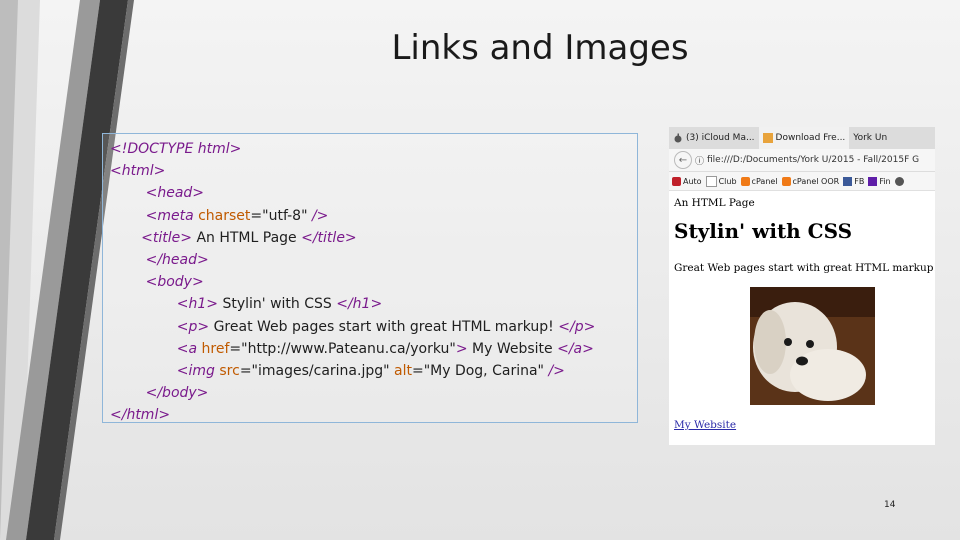  What do you see at coordinates (873, 181) in the screenshot?
I see `yahoo-icon` at bounding box center [873, 181].